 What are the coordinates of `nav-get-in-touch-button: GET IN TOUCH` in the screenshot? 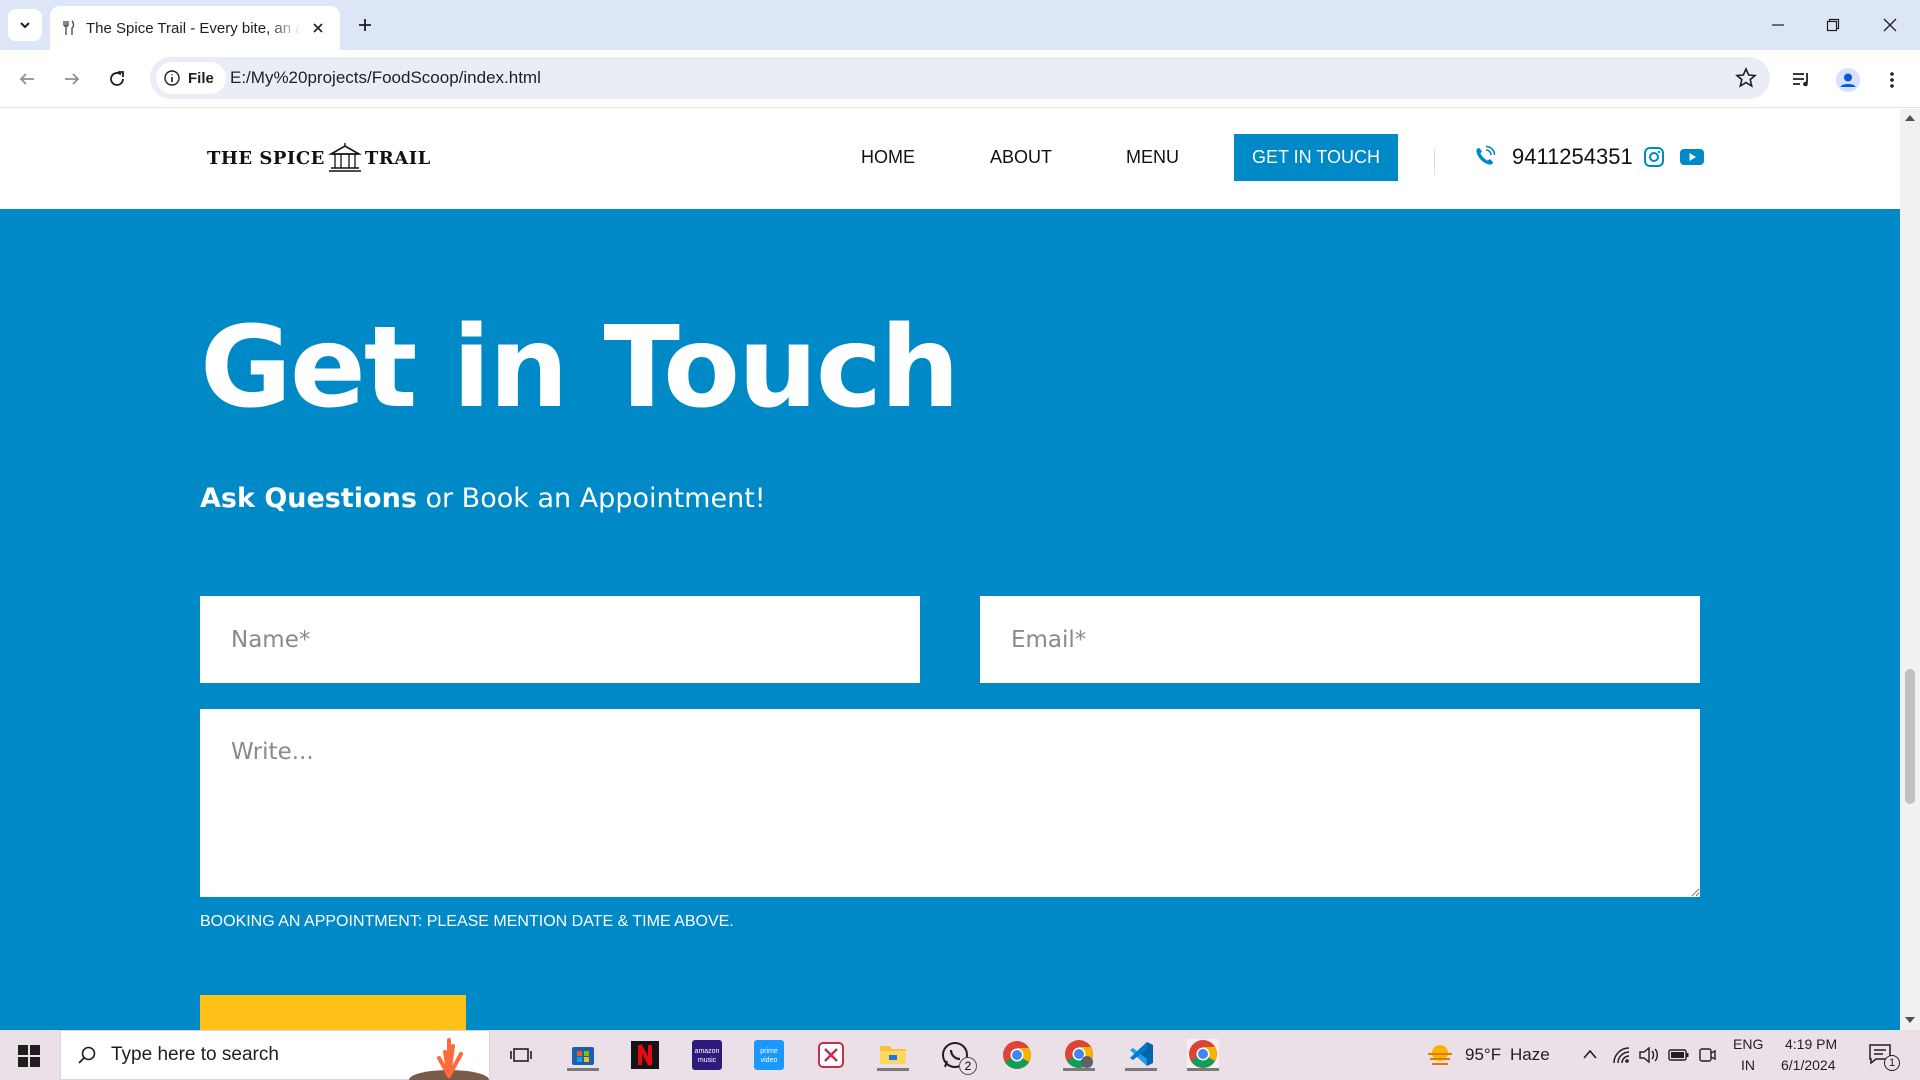 It's located at (1316, 157).